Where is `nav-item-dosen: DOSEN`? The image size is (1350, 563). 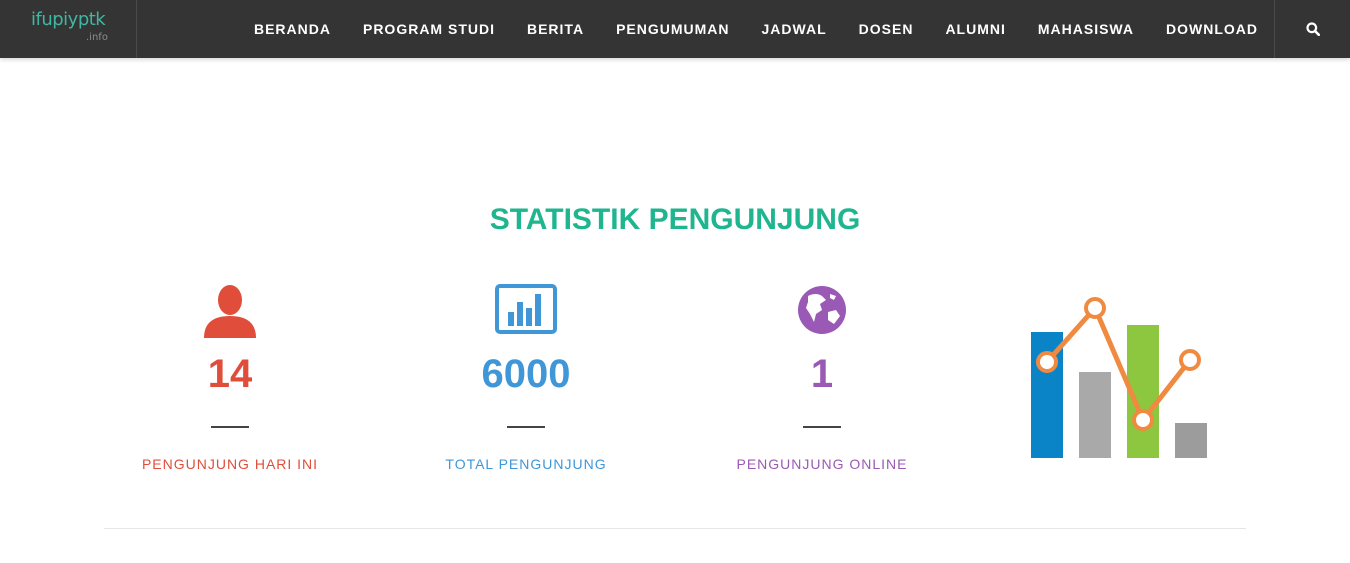 nav-item-dosen: DOSEN is located at coordinates (886, 29).